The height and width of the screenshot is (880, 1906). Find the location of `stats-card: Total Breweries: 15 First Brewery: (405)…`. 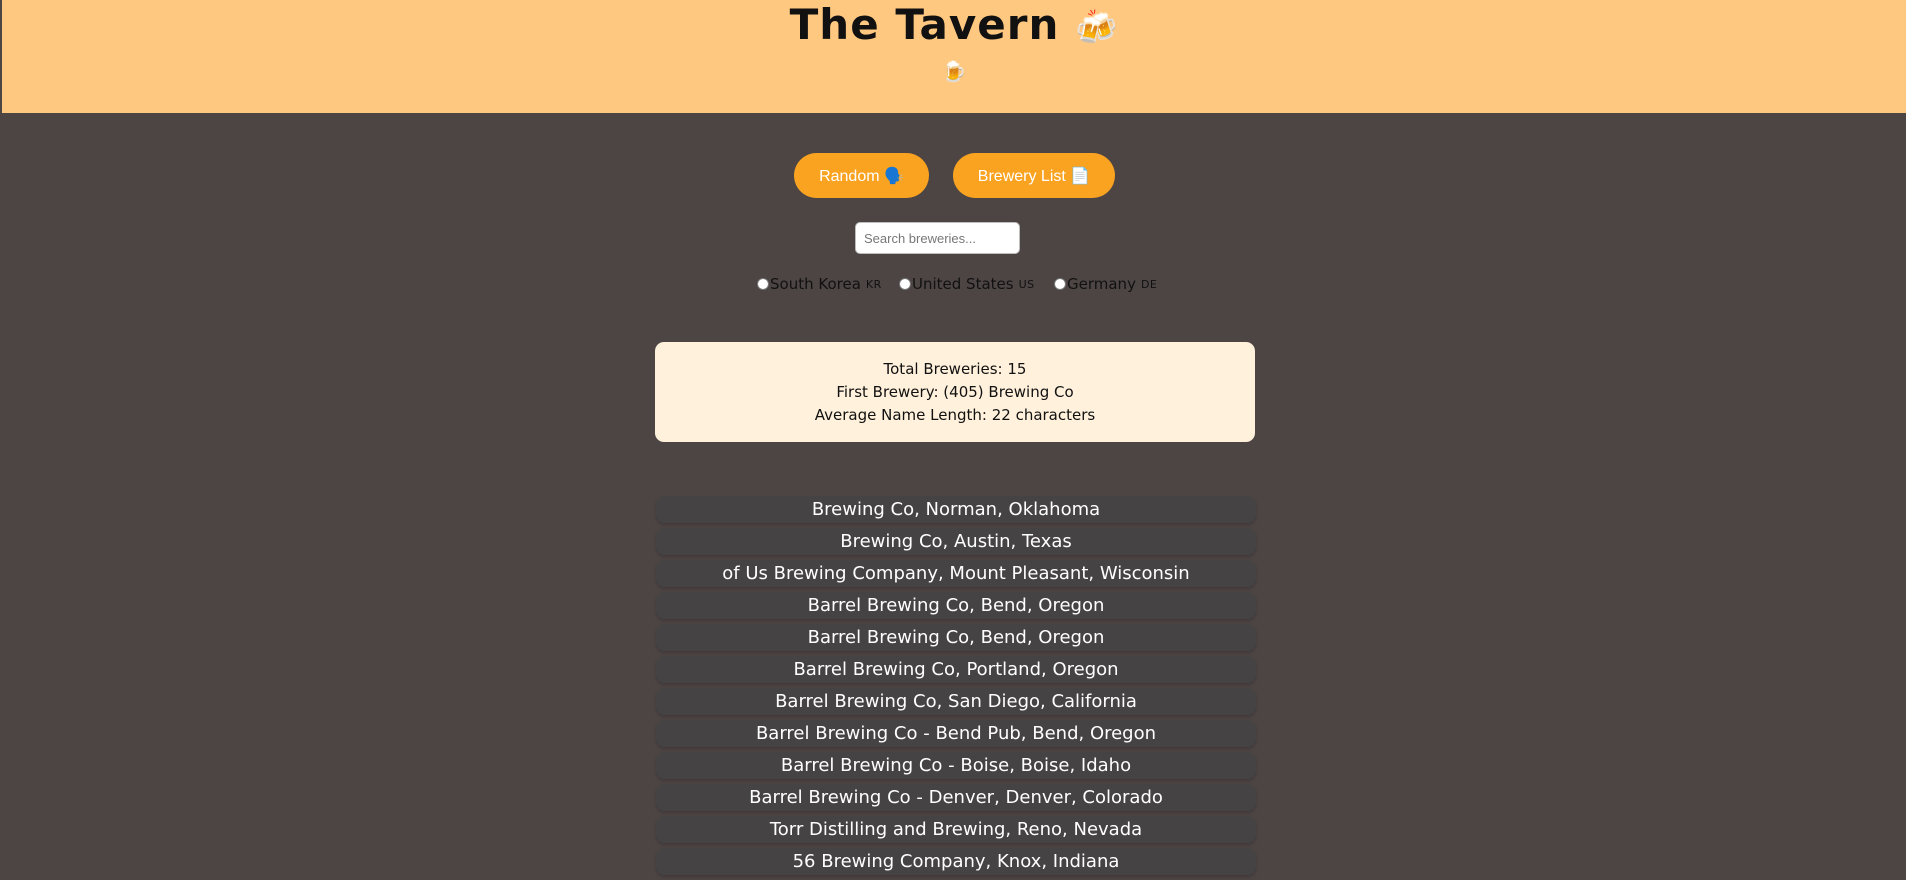

stats-card: Total Breweries: 15 First Brewery: (405)… is located at coordinates (955, 392).